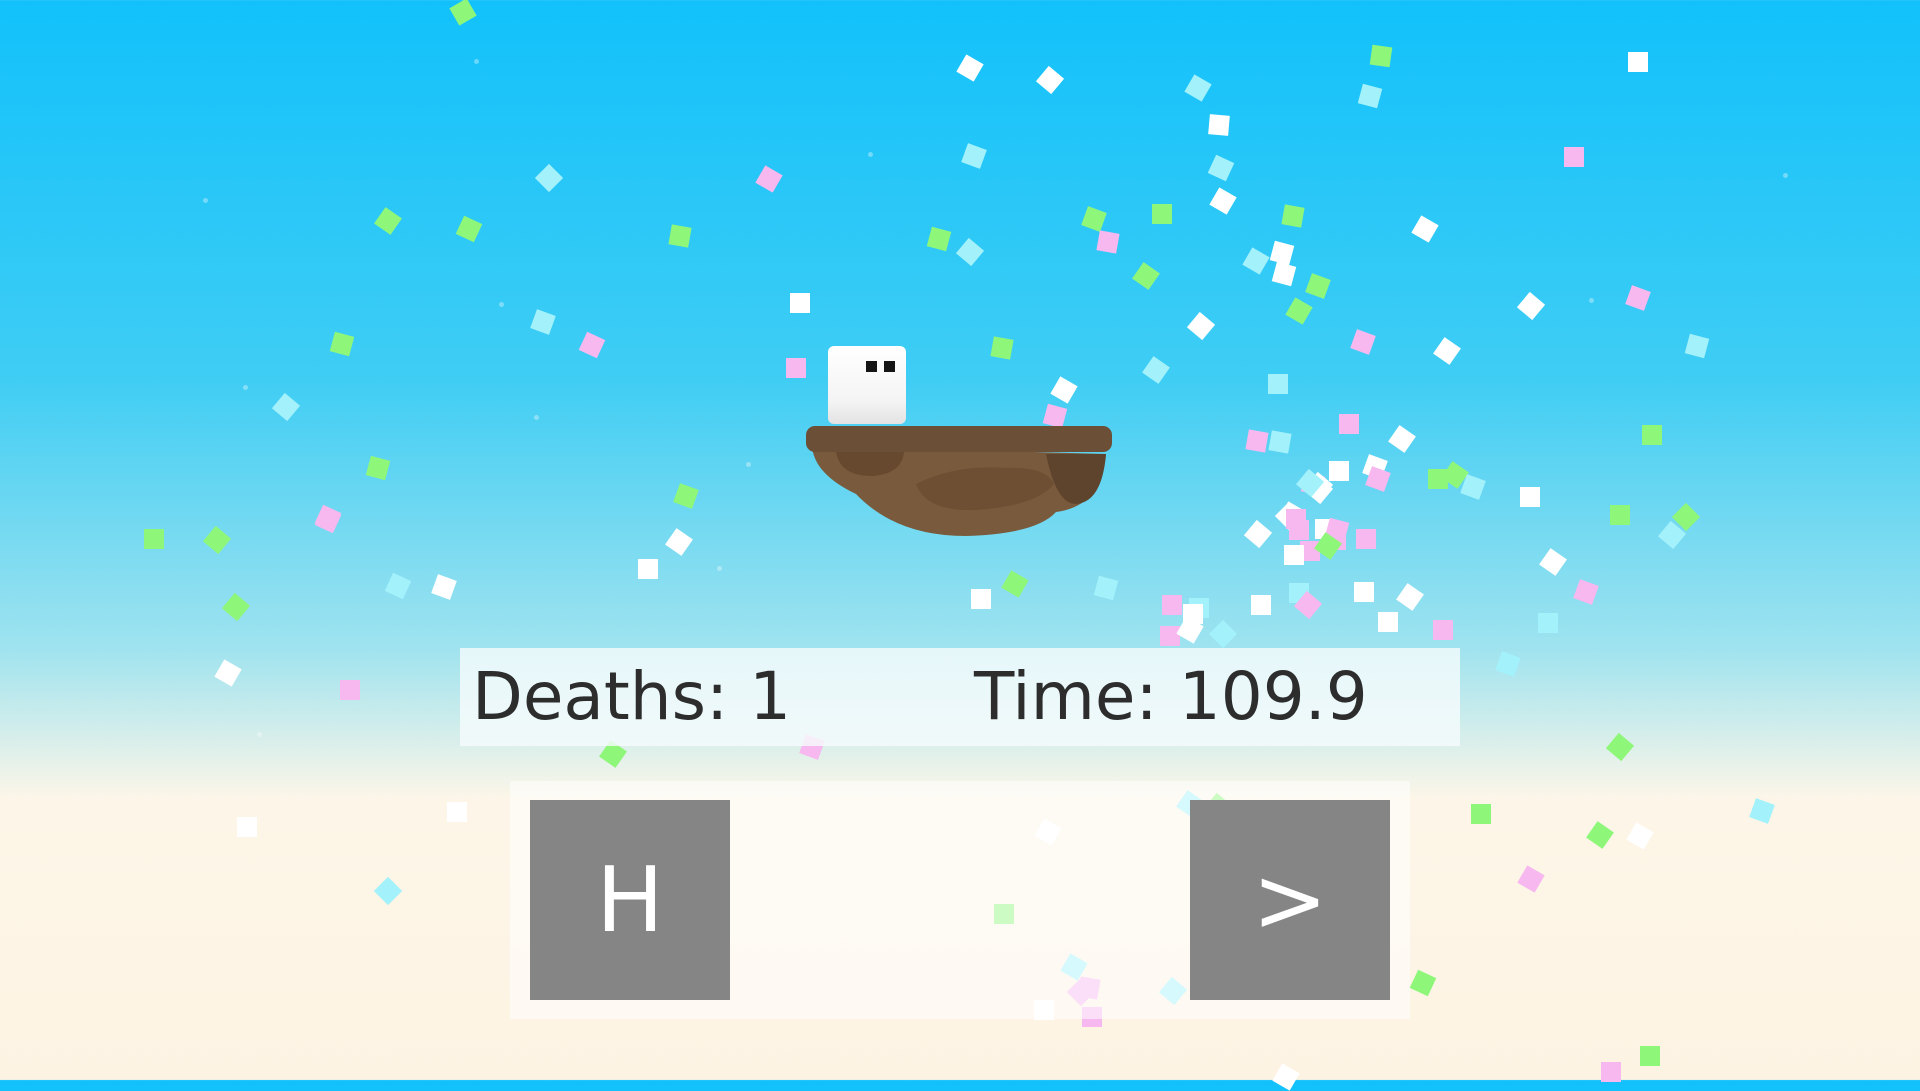  Describe the element at coordinates (960, 697) in the screenshot. I see `level-stats-panel: Deaths: 1 Time: 109.9` at that location.